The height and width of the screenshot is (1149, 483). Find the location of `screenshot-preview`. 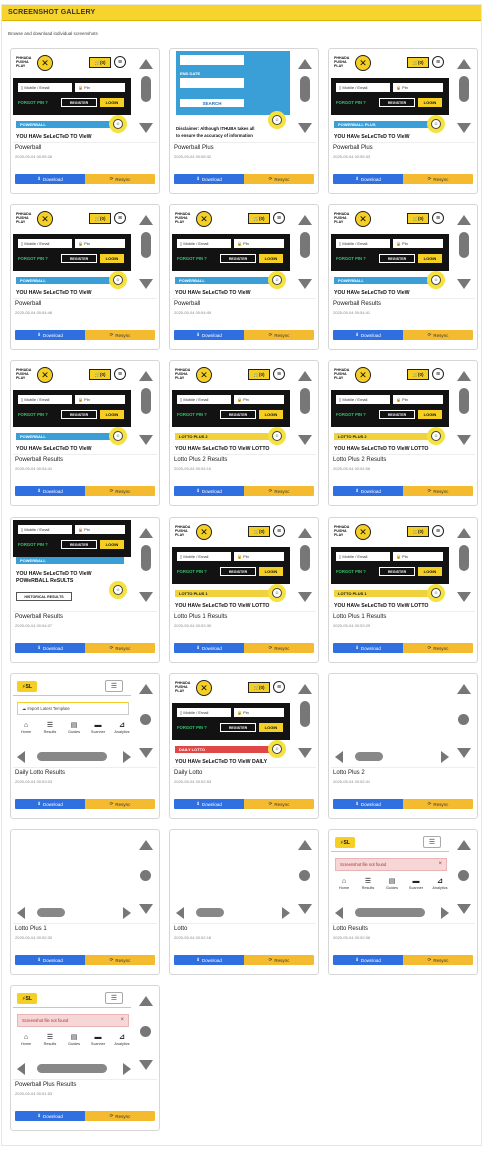

screenshot-preview is located at coordinates (403, 722).